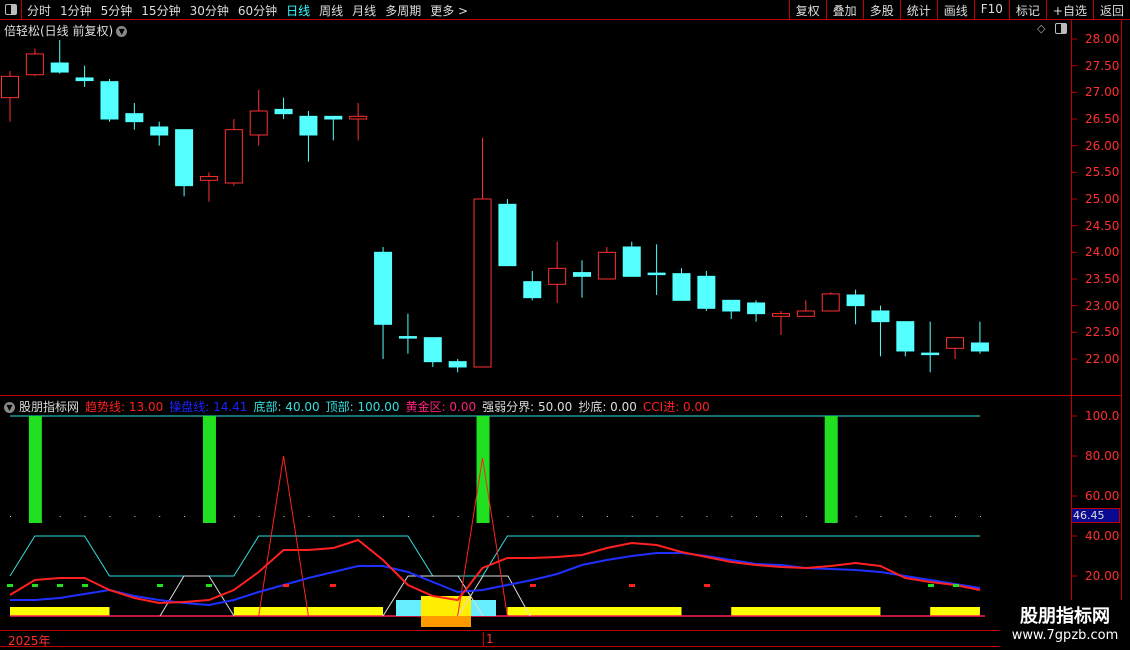 This screenshot has height=650, width=1130. I want to click on price-tick-label: 27.50, so click(1102, 65).